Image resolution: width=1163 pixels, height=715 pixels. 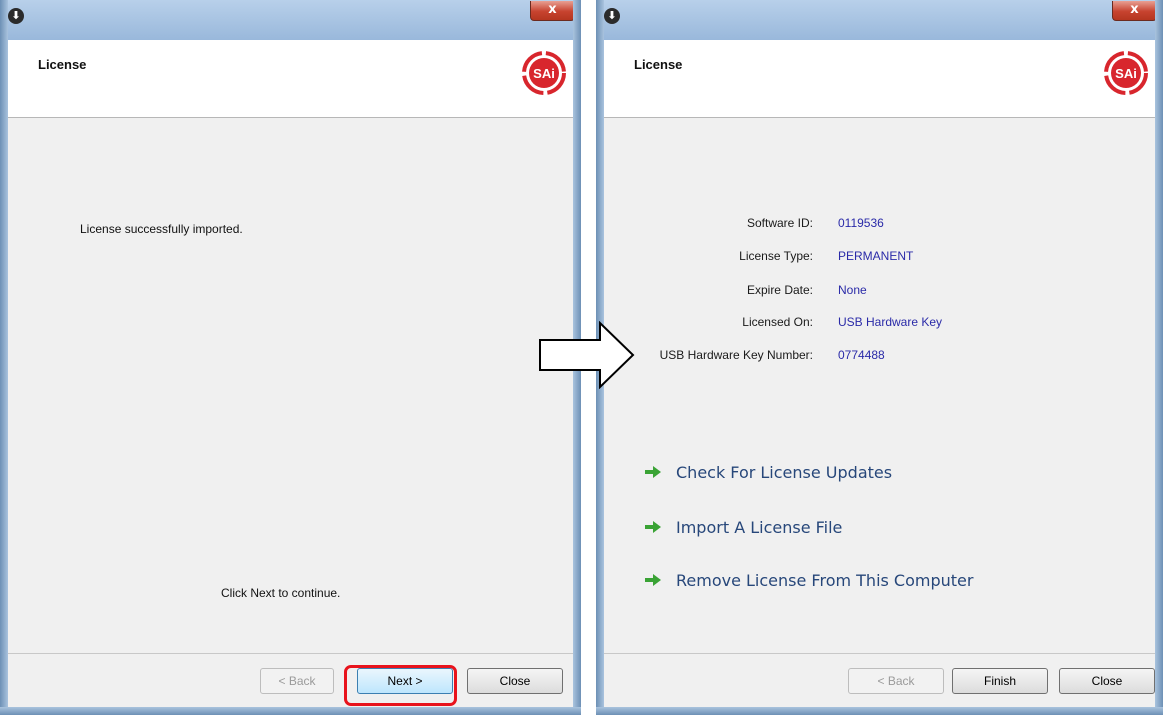 I want to click on continue-instruction: Click Next to continue., so click(x=281, y=593).